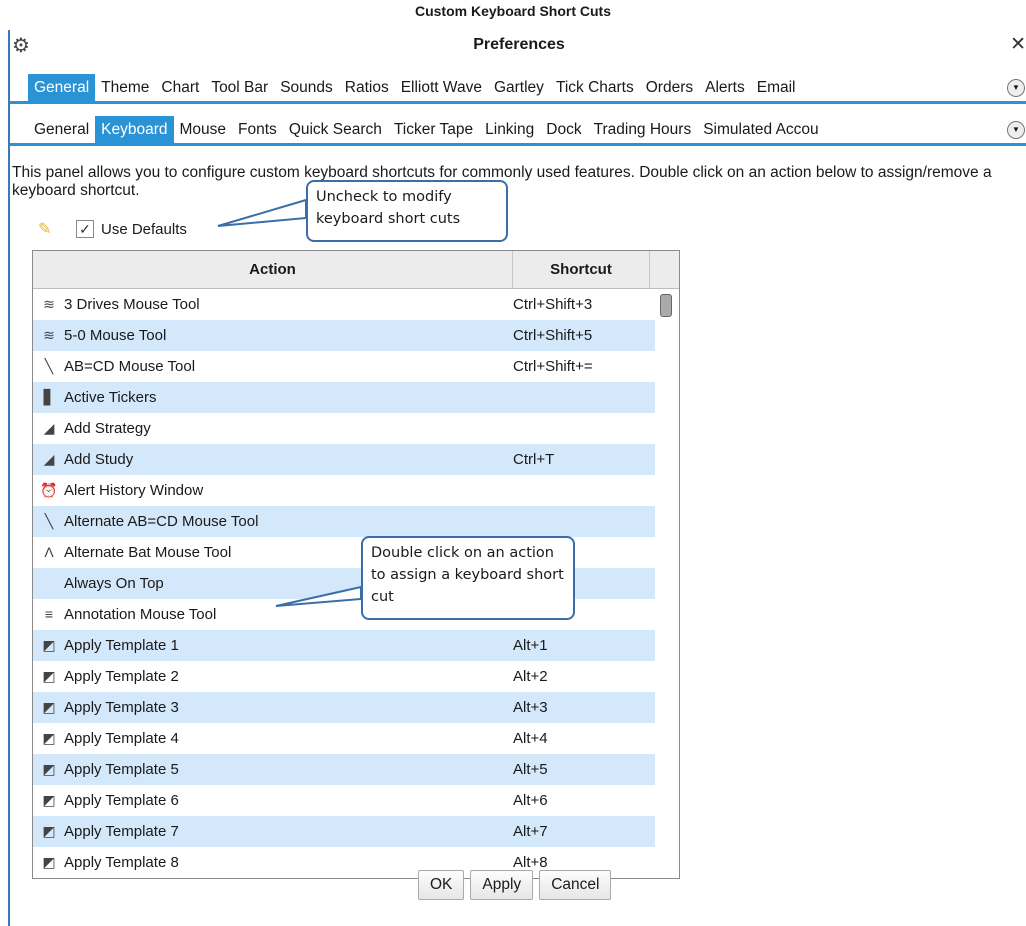 This screenshot has height=926, width=1026. What do you see at coordinates (407, 211) in the screenshot?
I see `callout-use-defaults: Uncheck to modify keyboard short cuts` at bounding box center [407, 211].